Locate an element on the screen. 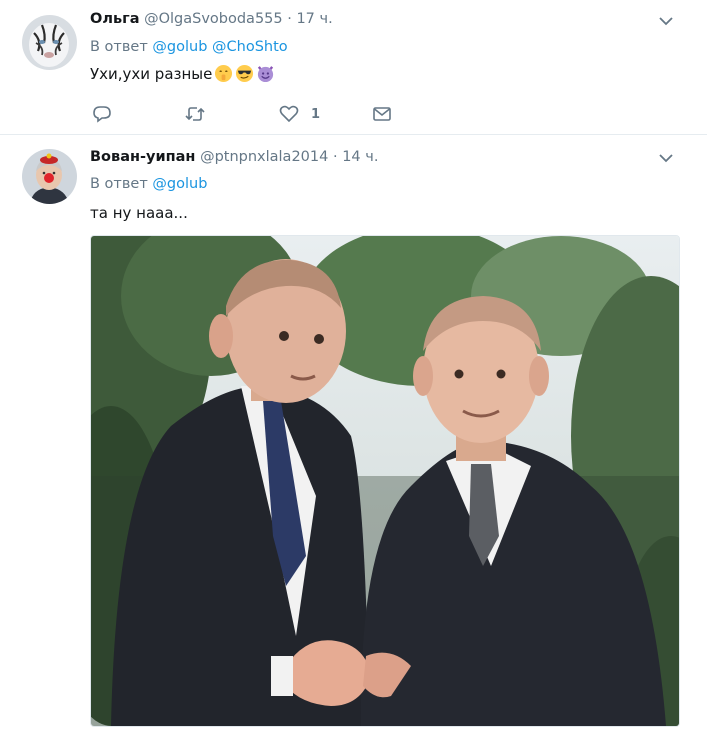  tweet-text-content: Ухи,ухи разные is located at coordinates (151, 73).